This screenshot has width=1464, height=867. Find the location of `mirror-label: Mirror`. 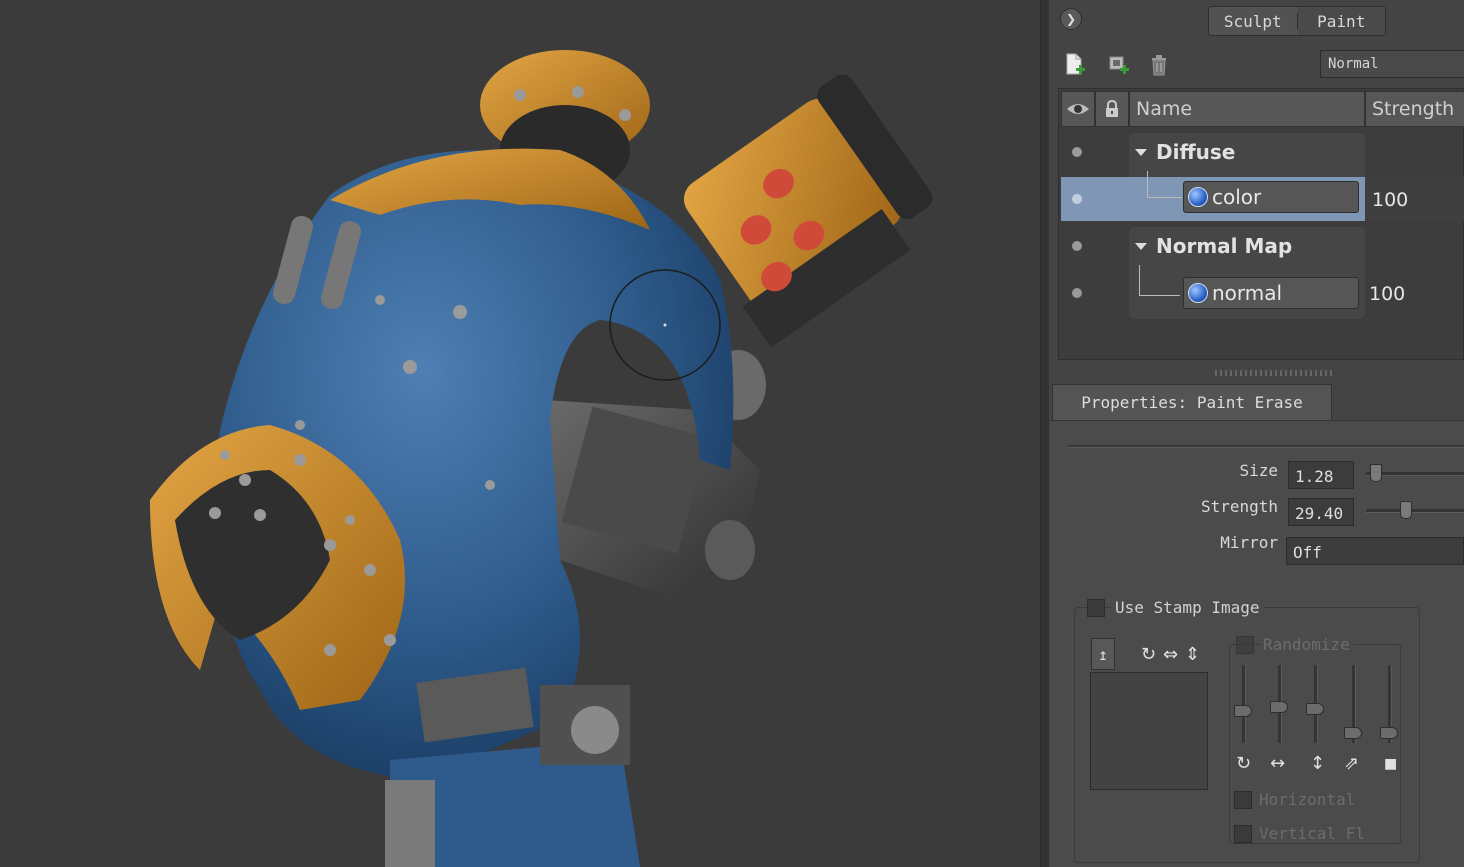

mirror-label: Mirror is located at coordinates (1249, 542).